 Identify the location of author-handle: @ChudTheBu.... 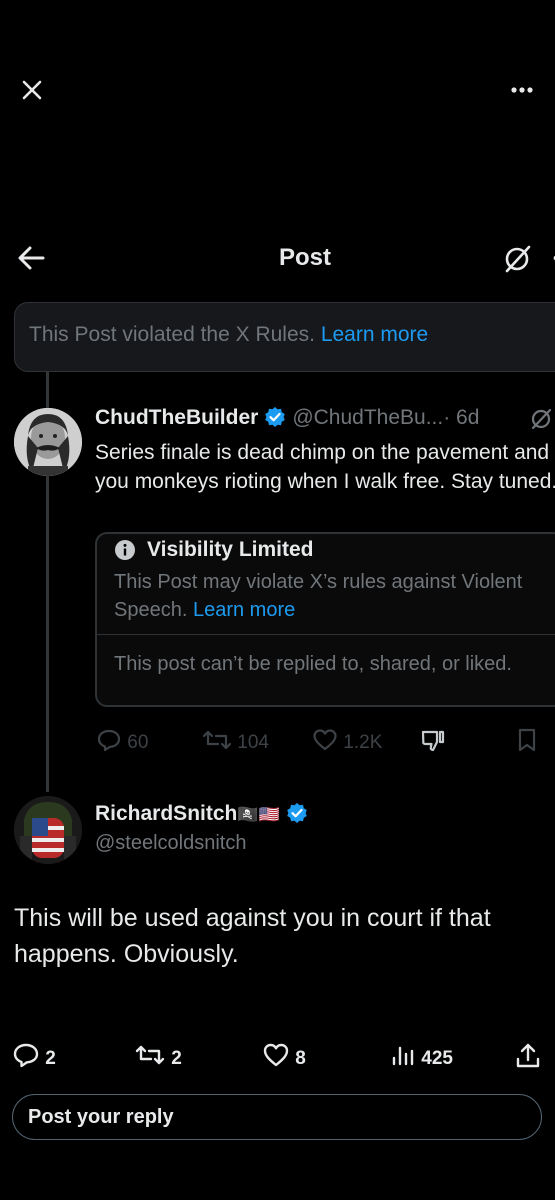
(368, 417).